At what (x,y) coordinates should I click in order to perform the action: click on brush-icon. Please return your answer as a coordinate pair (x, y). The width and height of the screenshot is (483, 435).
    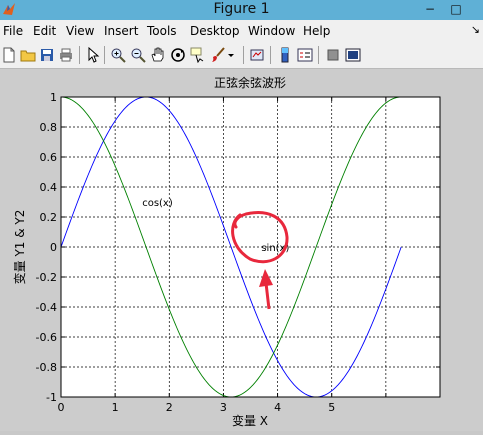
    Looking at the image, I should click on (218, 55).